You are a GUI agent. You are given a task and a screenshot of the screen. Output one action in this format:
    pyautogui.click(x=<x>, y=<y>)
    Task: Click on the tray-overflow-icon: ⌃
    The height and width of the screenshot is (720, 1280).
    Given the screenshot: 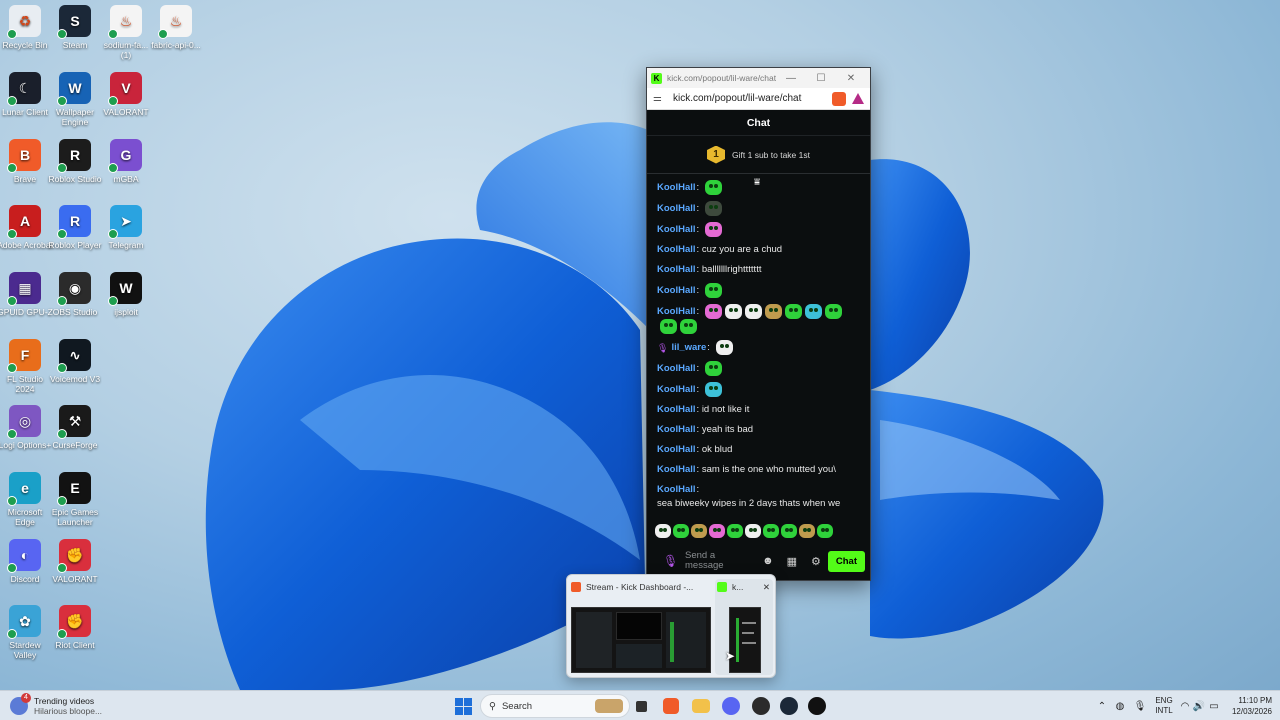 What is the action you would take?
    pyautogui.click(x=1102, y=706)
    